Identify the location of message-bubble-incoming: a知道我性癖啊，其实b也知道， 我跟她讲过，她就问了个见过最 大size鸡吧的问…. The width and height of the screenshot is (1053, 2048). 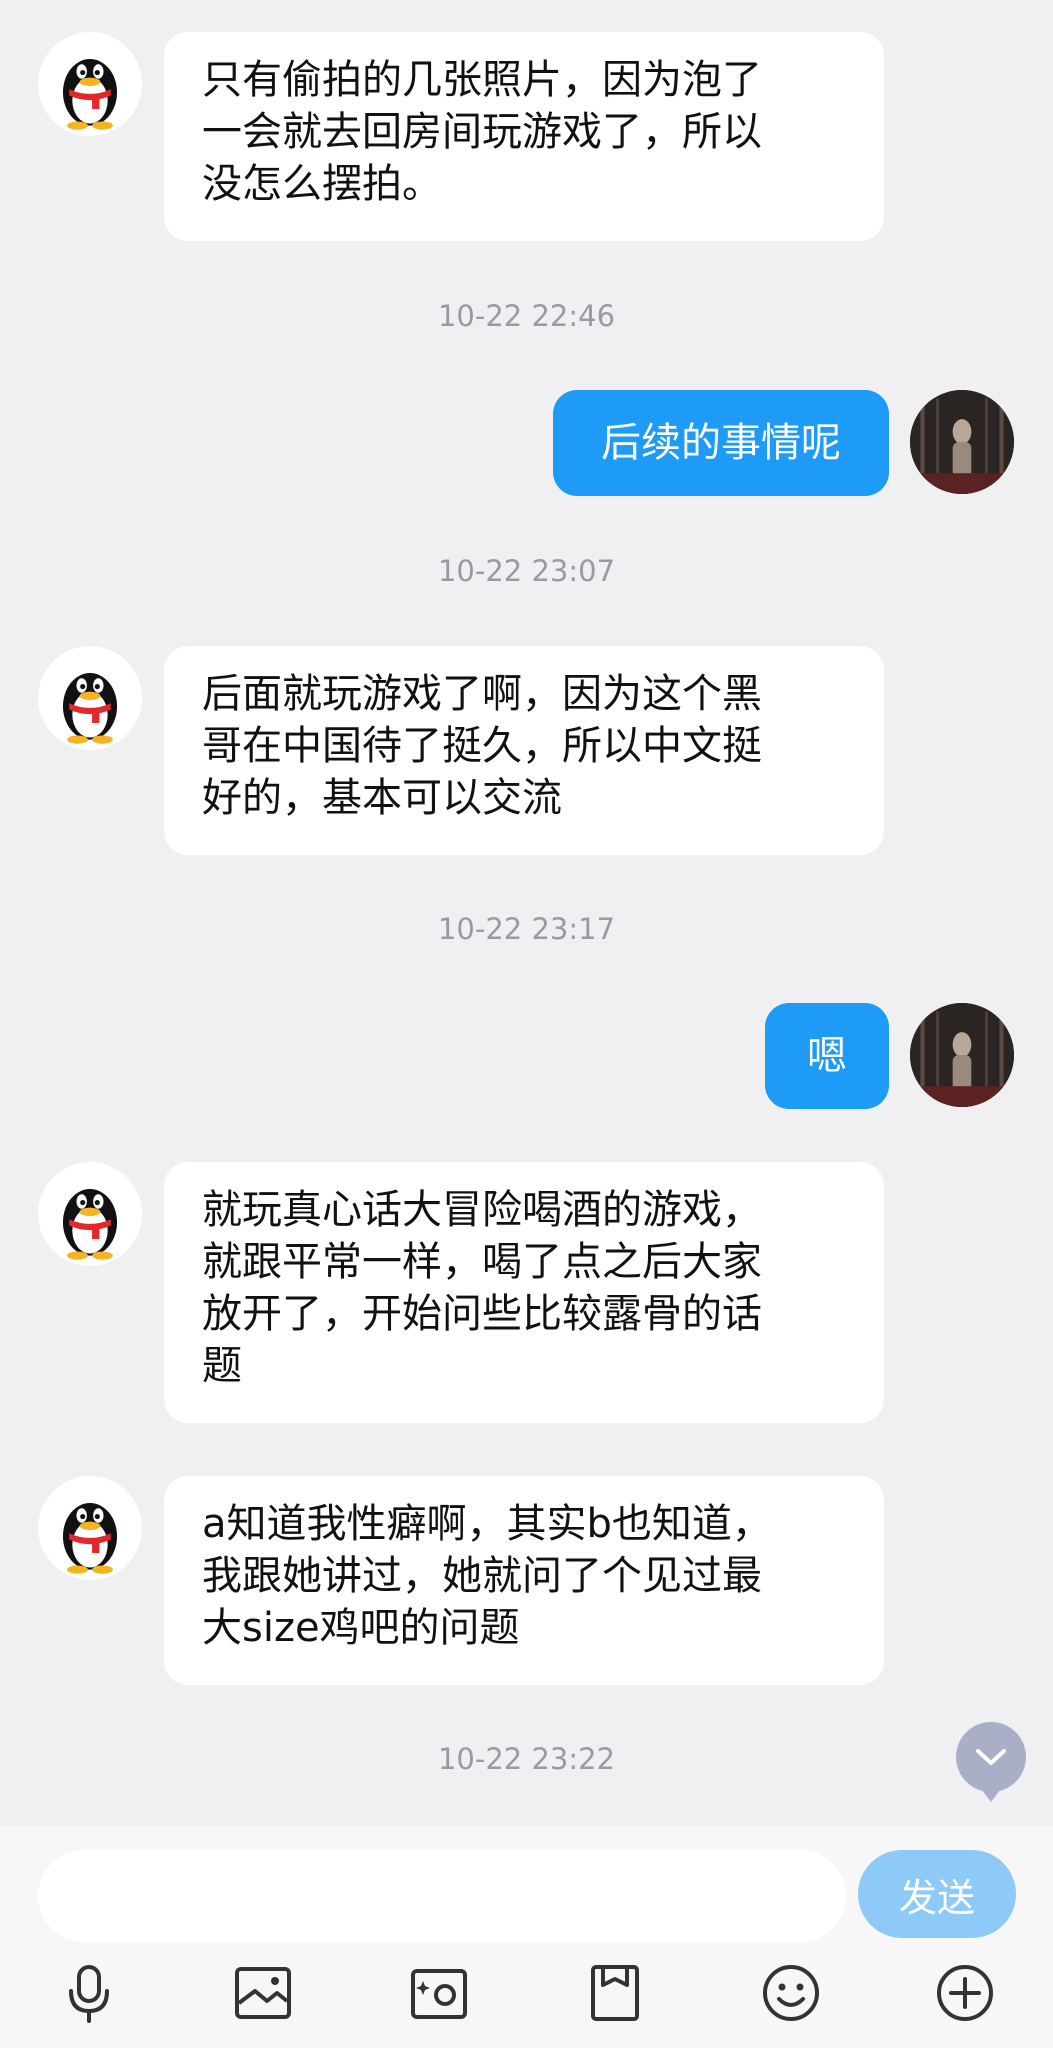
(524, 1580).